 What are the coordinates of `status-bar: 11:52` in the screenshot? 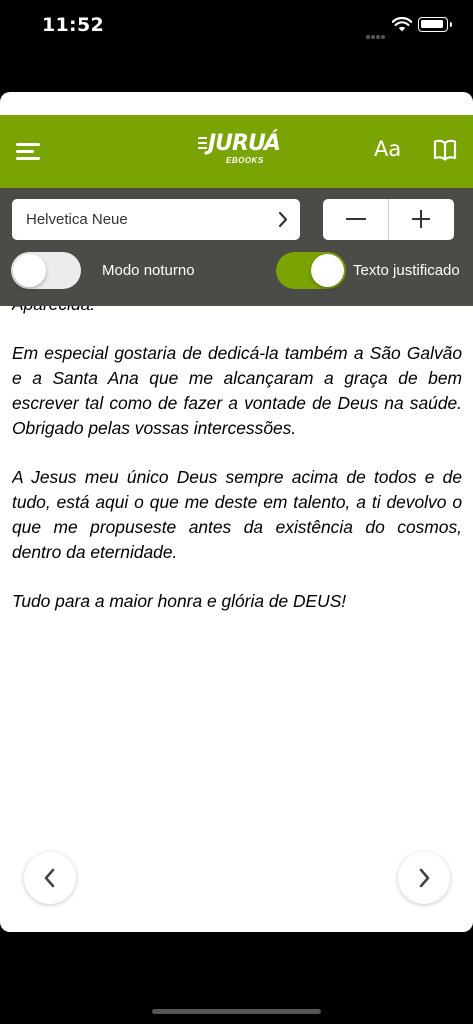 It's located at (236, 28).